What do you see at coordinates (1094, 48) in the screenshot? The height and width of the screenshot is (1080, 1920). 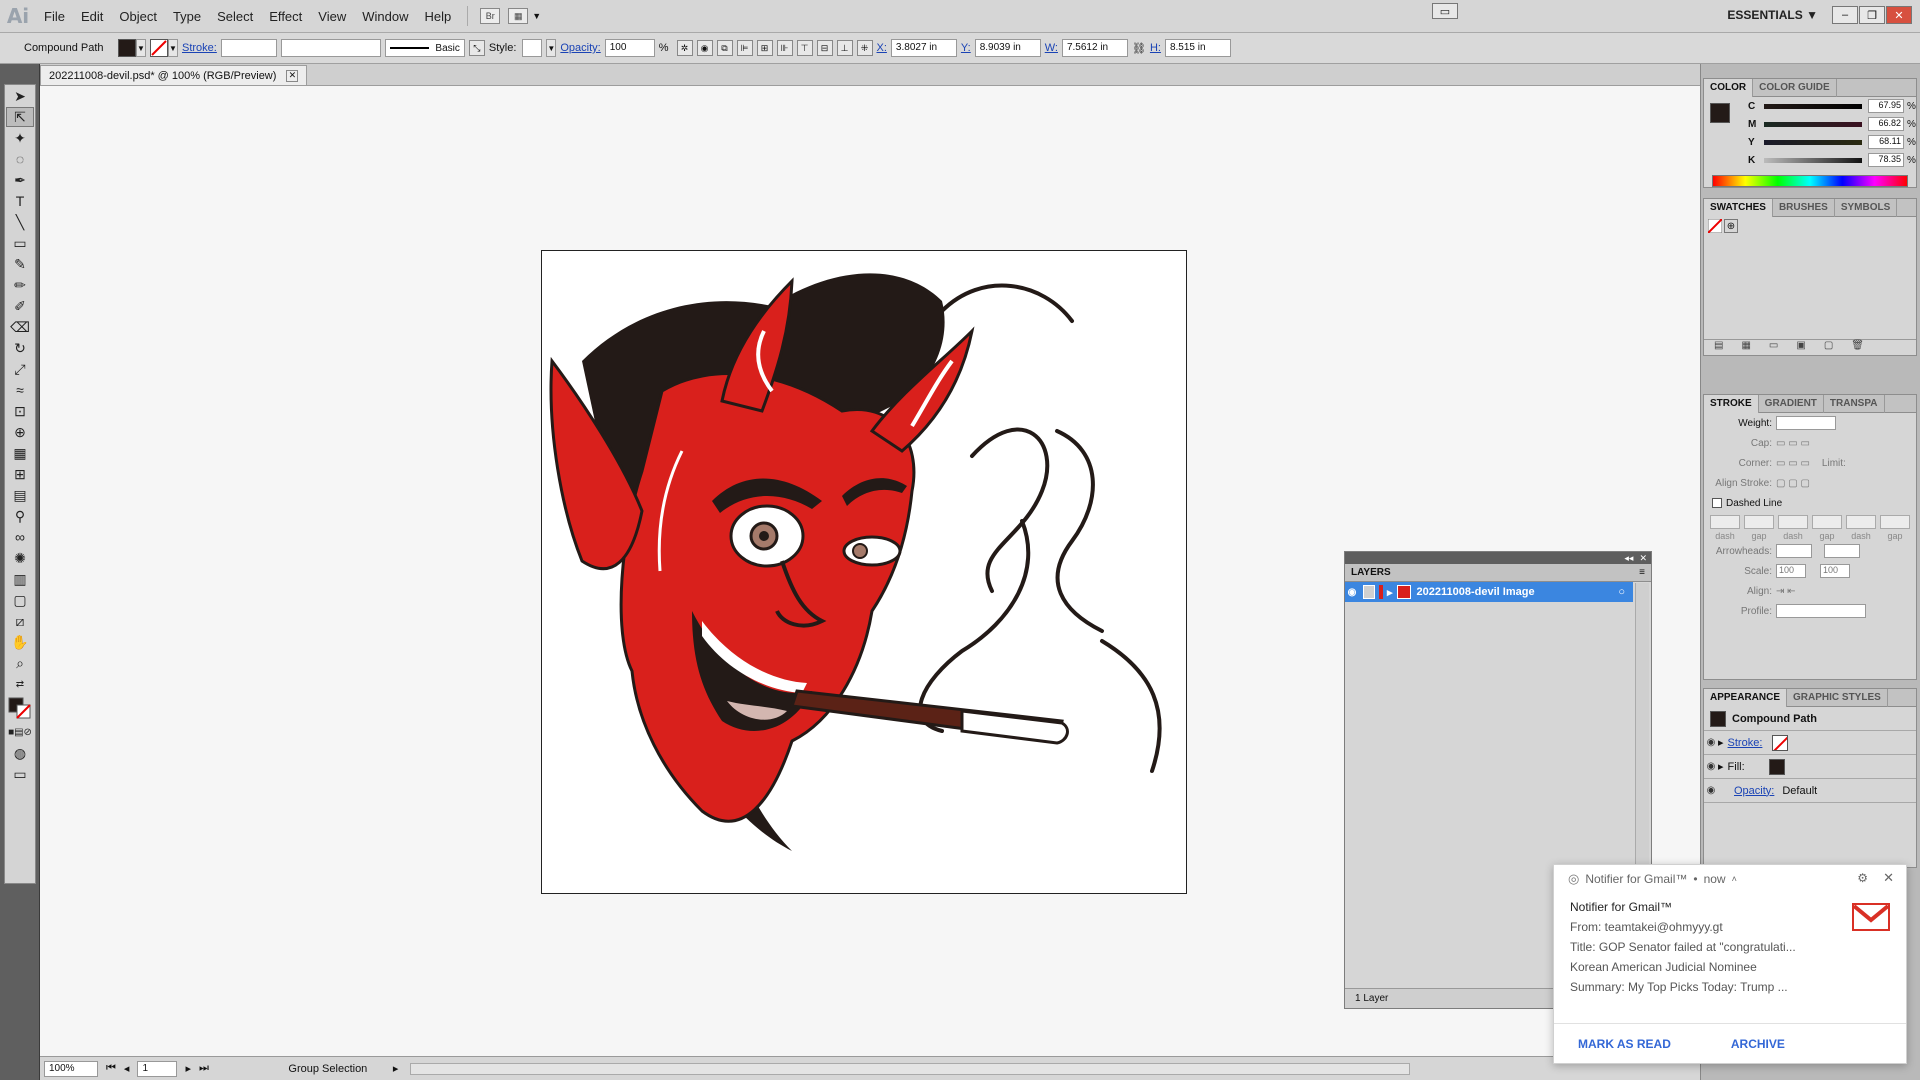 I see `w-field: 7.5612 in` at bounding box center [1094, 48].